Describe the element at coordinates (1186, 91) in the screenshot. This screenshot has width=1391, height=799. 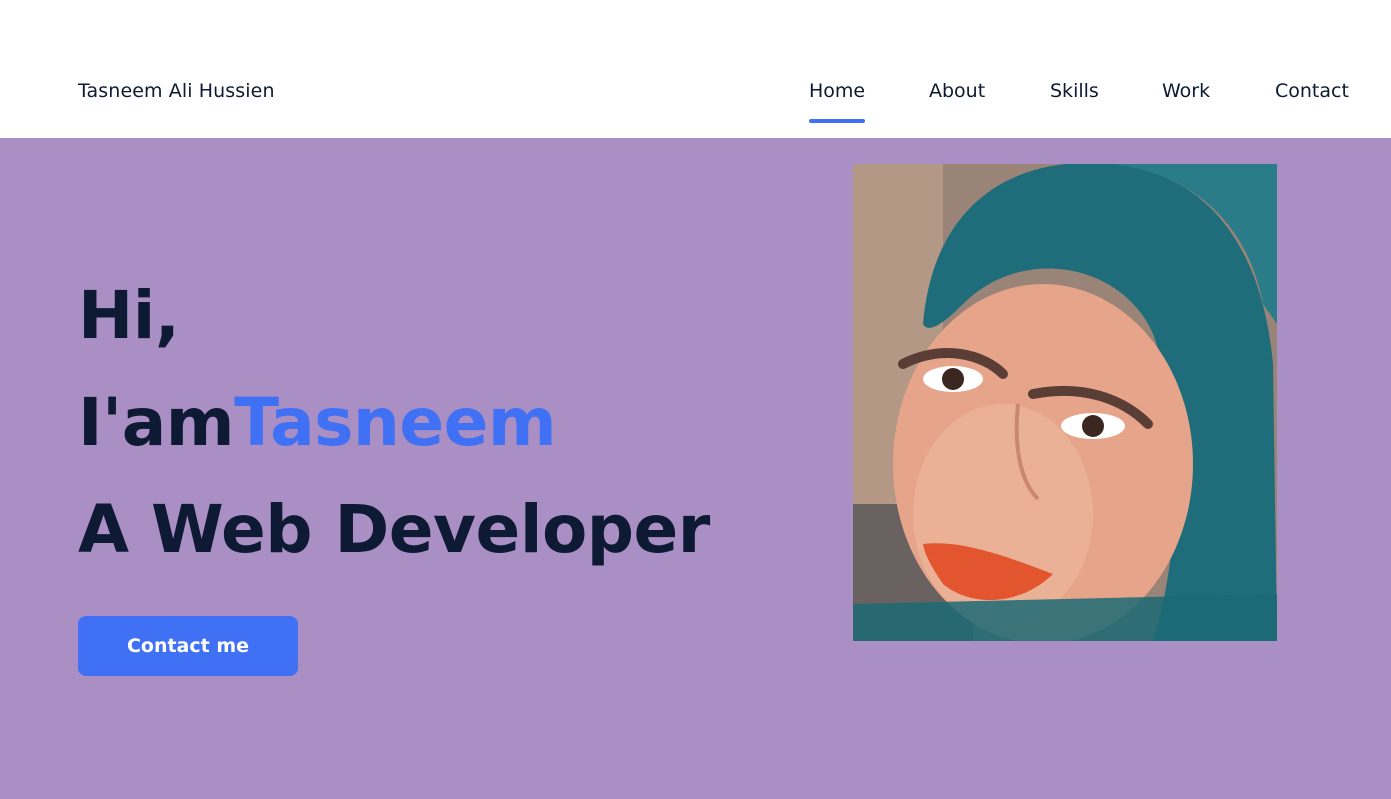
I see `nav-link-work: Work` at that location.